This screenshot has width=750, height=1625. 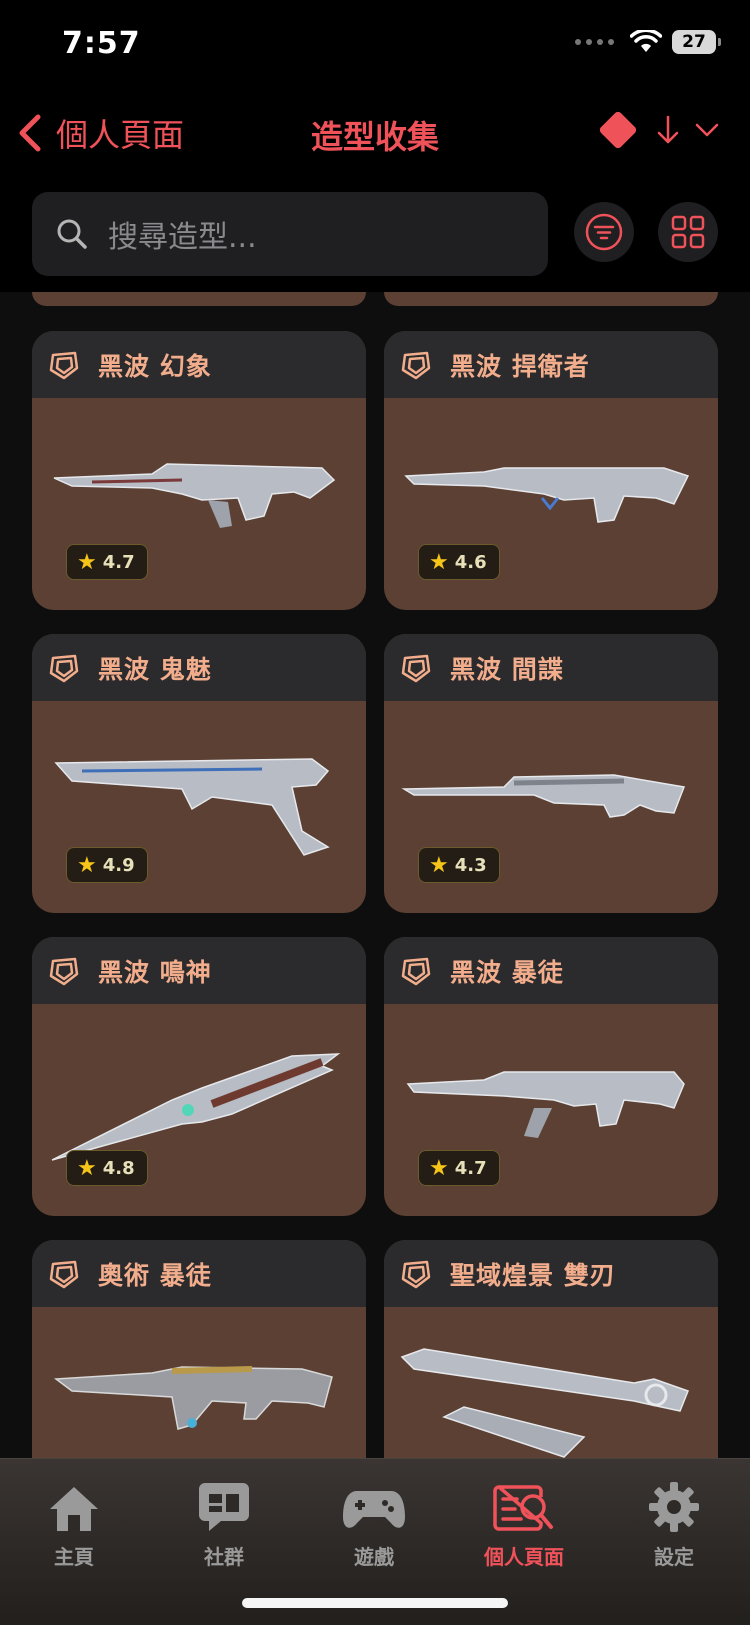 I want to click on grid-icon, so click(x=688, y=232).